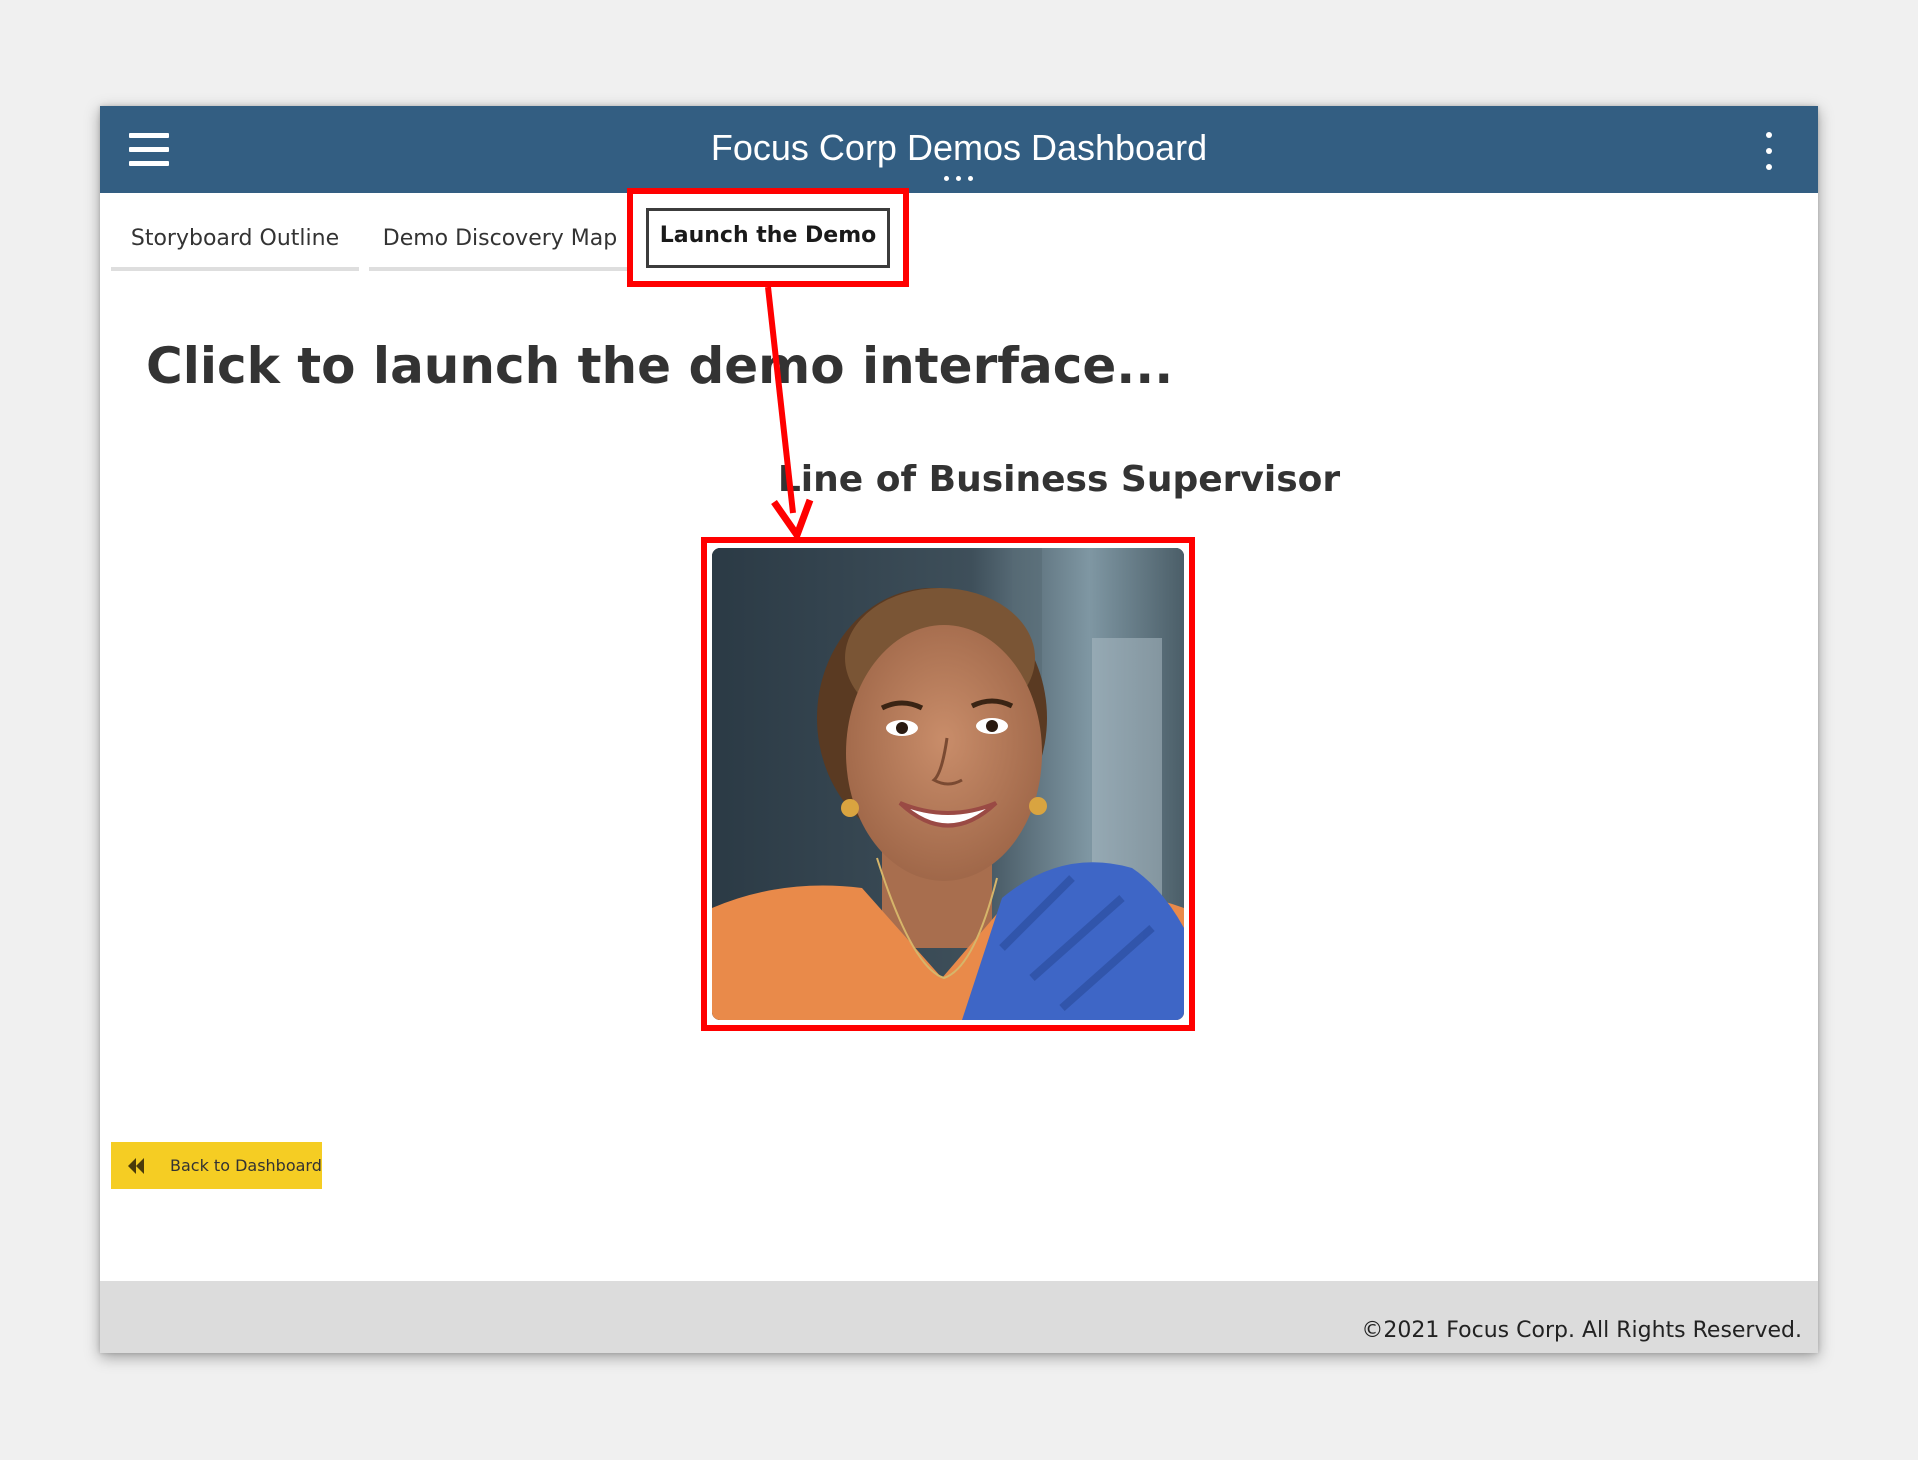 The width and height of the screenshot is (1918, 1460). What do you see at coordinates (1769, 151) in the screenshot?
I see `more-vertical-icon` at bounding box center [1769, 151].